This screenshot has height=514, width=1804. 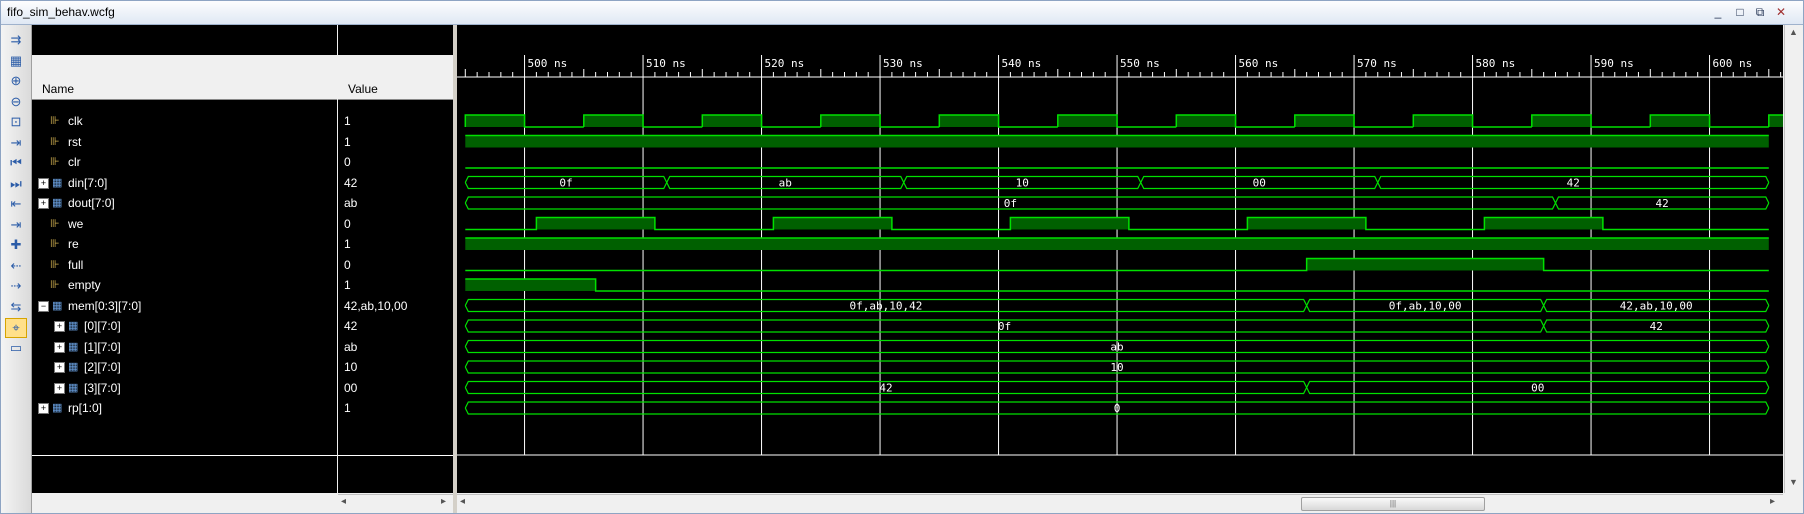 I want to click on previous-transition-icon: ⇤, so click(x=16, y=204).